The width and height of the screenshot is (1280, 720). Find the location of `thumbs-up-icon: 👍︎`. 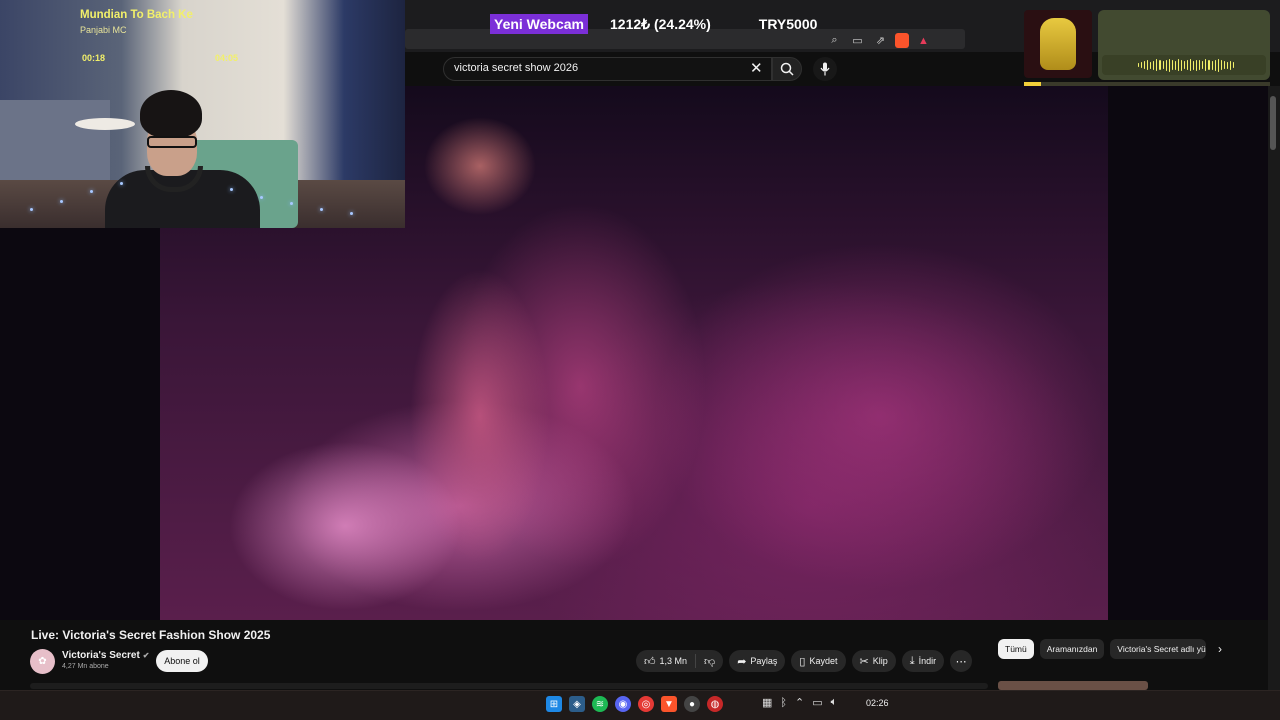

thumbs-up-icon: 👍︎ is located at coordinates (650, 661).